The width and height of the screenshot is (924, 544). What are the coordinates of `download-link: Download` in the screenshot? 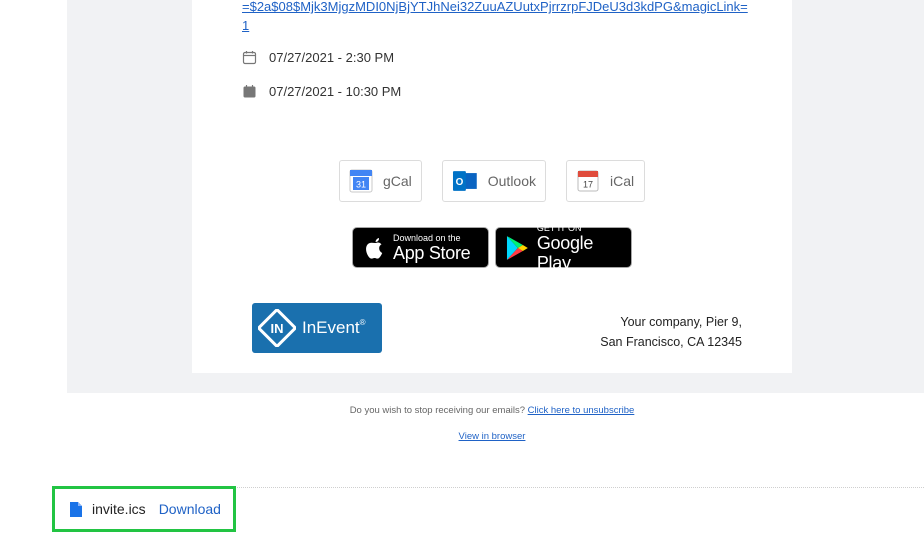 It's located at (190, 509).